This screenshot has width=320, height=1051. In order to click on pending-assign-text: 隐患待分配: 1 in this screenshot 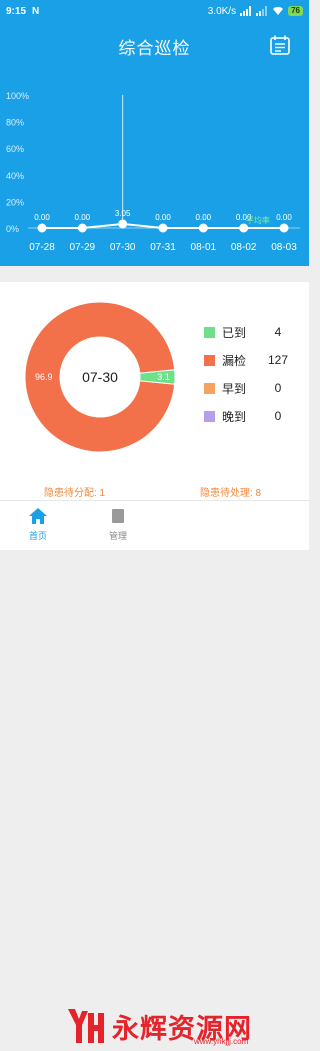, I will do `click(74, 491)`.